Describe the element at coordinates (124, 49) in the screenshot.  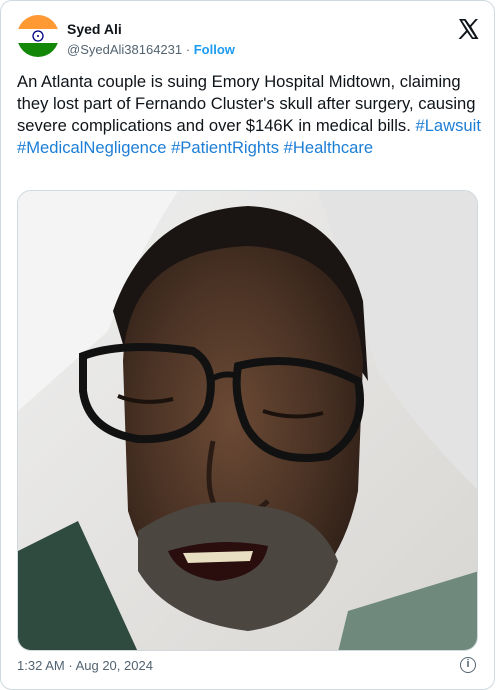
I see `author-handle: @SyedAli38164231` at that location.